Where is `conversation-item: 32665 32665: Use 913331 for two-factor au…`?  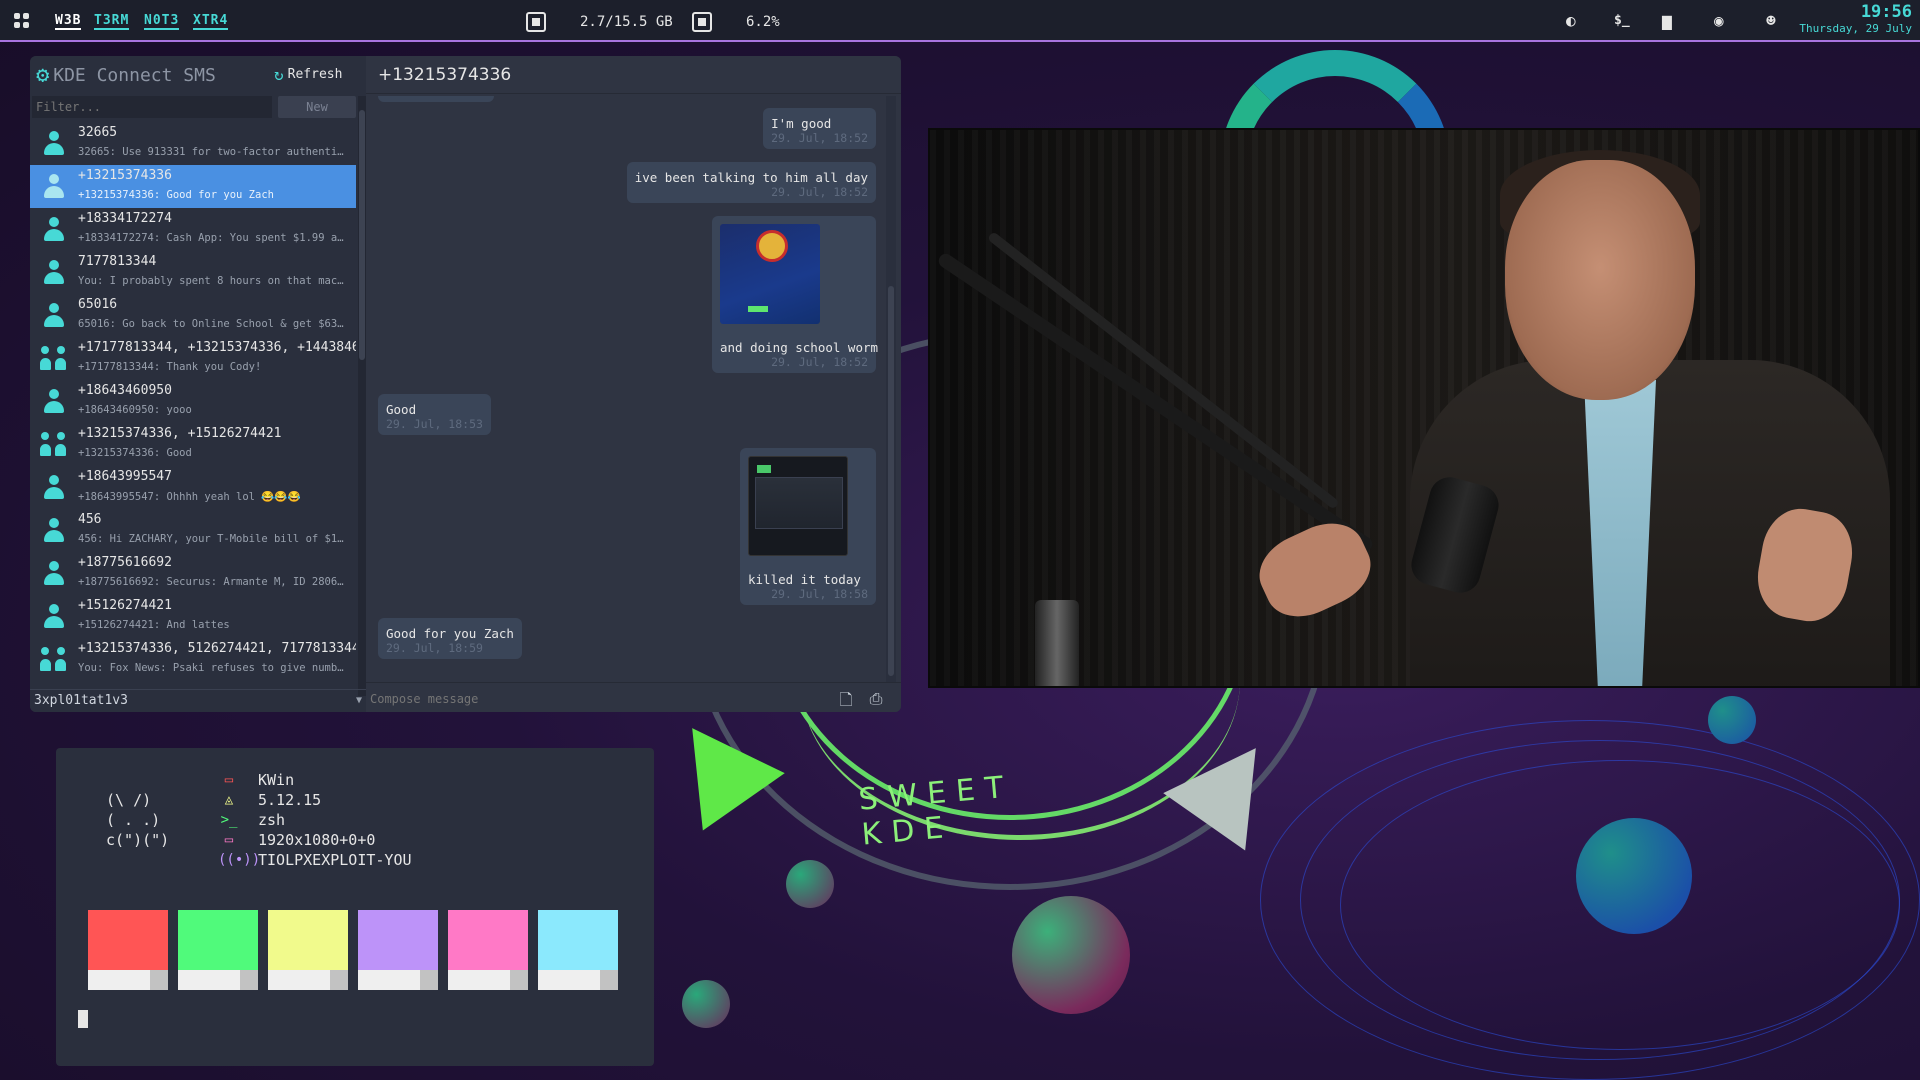 conversation-item: 32665 32665: Use 913331 for two-factor au… is located at coordinates (193, 143).